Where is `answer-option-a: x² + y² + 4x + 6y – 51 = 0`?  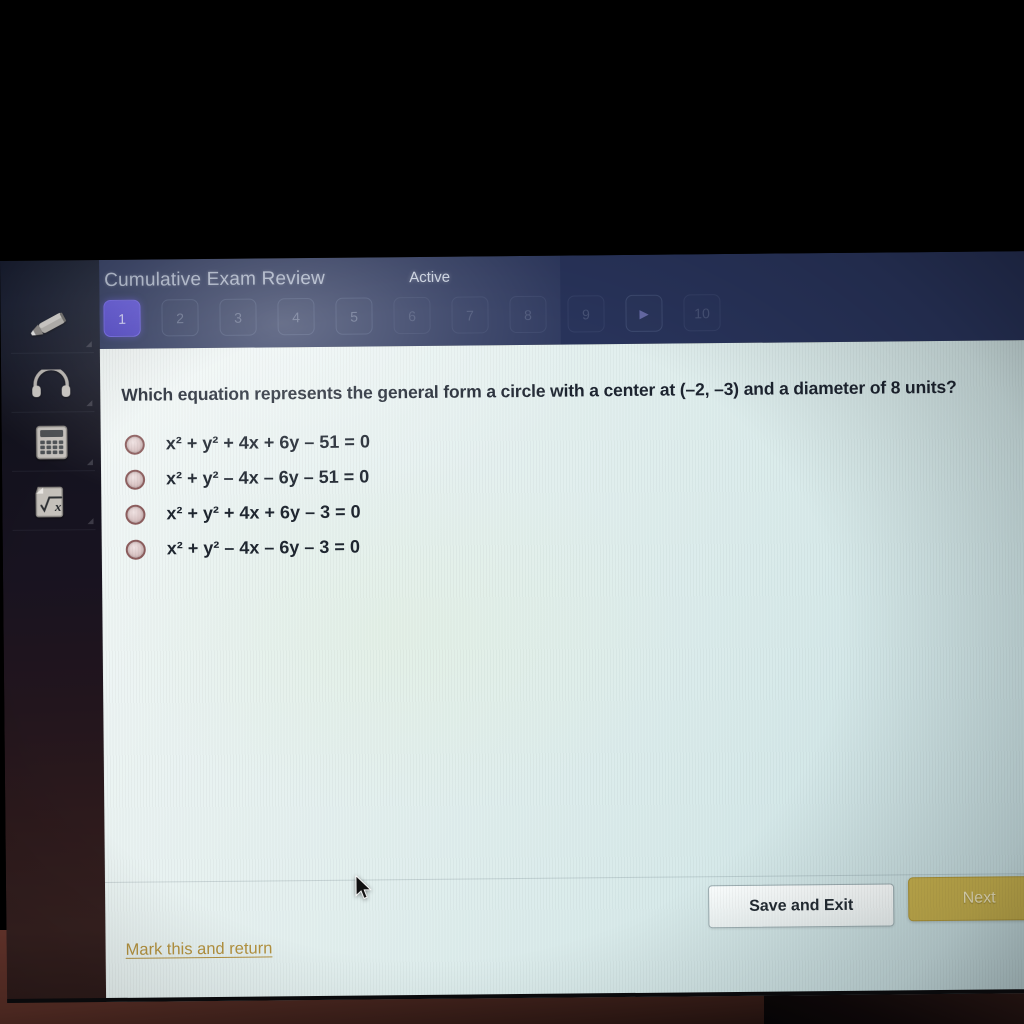
answer-option-a: x² + y² + 4x + 6y – 51 = 0 is located at coordinates (247, 442).